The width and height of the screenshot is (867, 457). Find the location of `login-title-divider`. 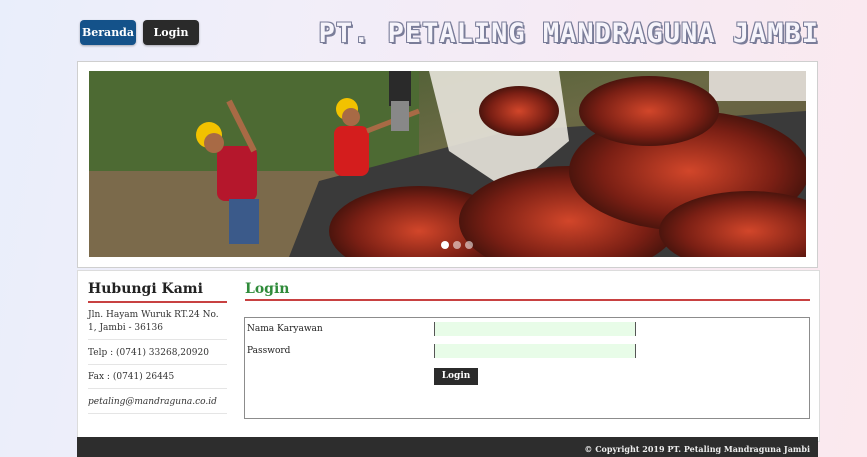

login-title-divider is located at coordinates (527, 300).